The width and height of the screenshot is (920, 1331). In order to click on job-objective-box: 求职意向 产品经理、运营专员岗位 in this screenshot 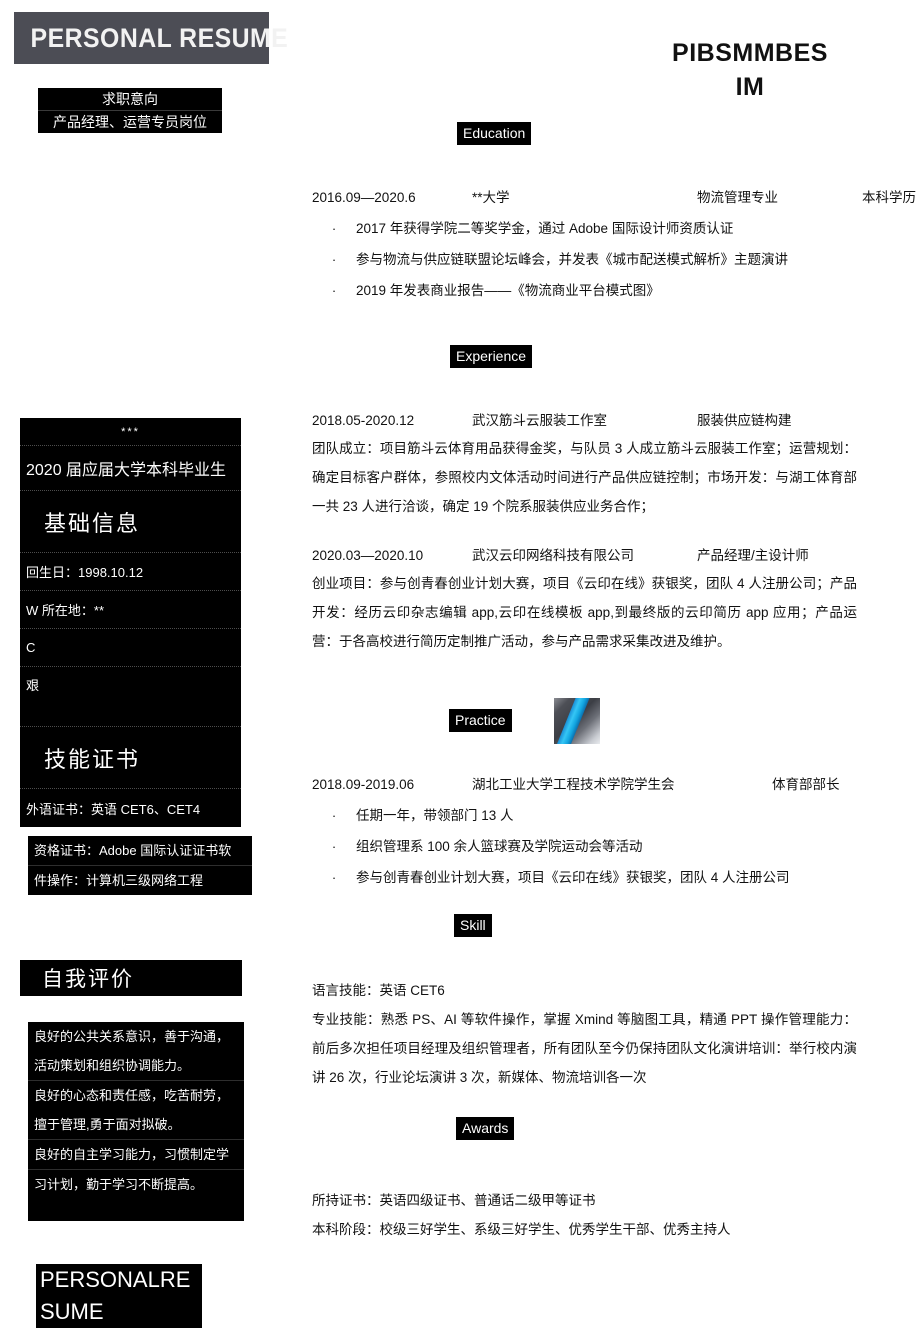, I will do `click(130, 110)`.